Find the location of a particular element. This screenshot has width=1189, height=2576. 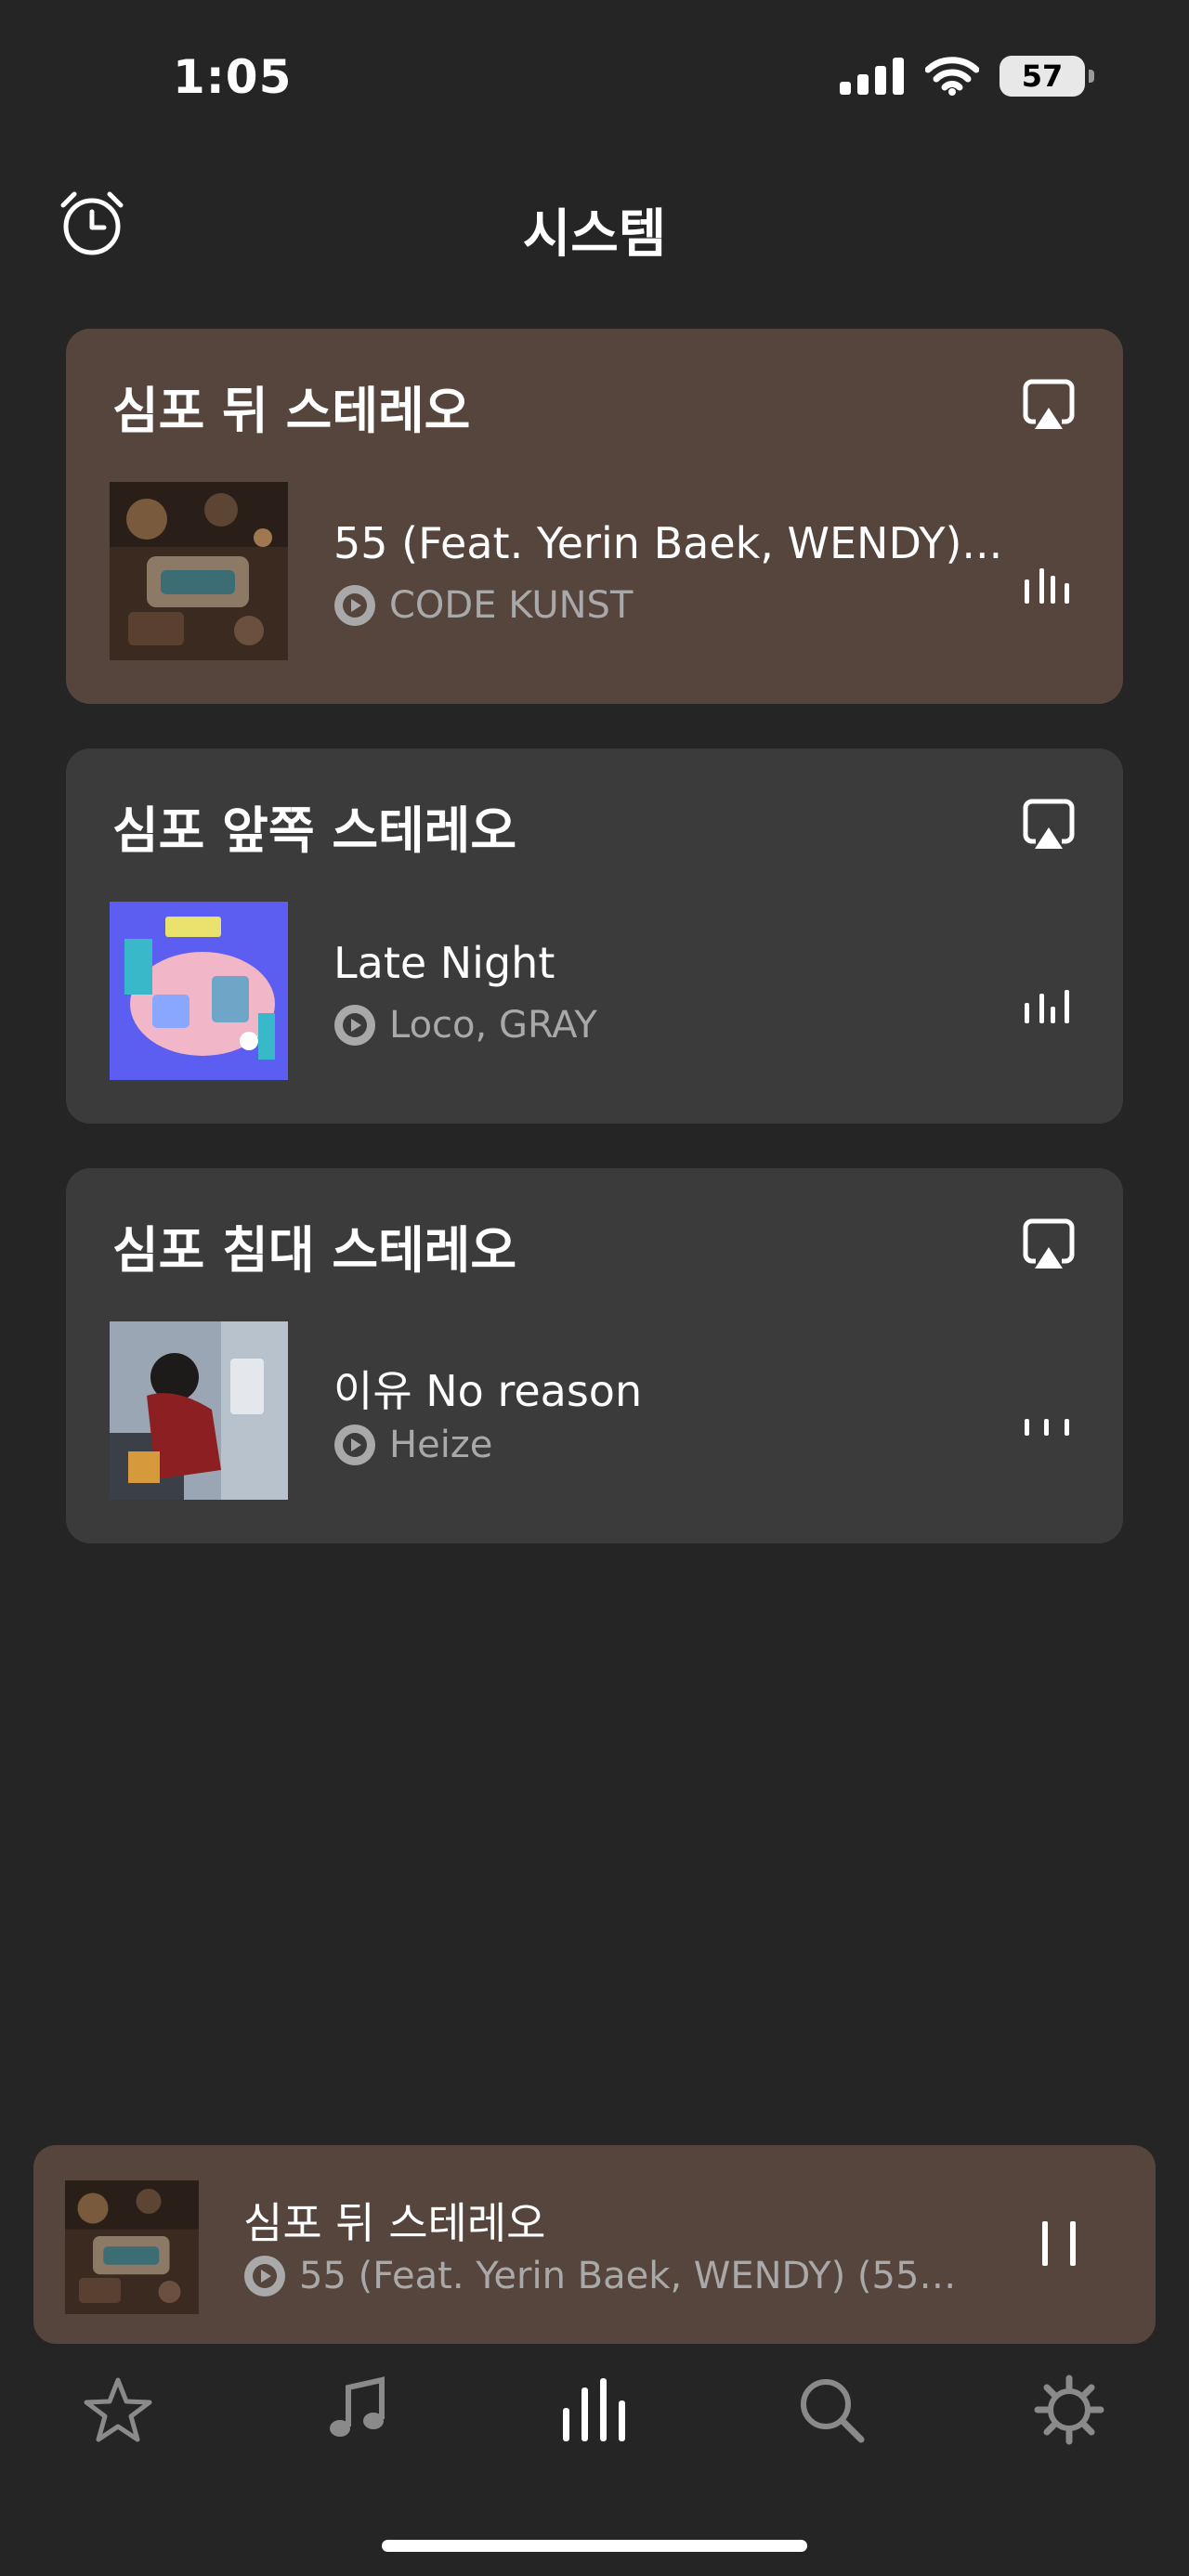

pause-button is located at coordinates (1059, 2243).